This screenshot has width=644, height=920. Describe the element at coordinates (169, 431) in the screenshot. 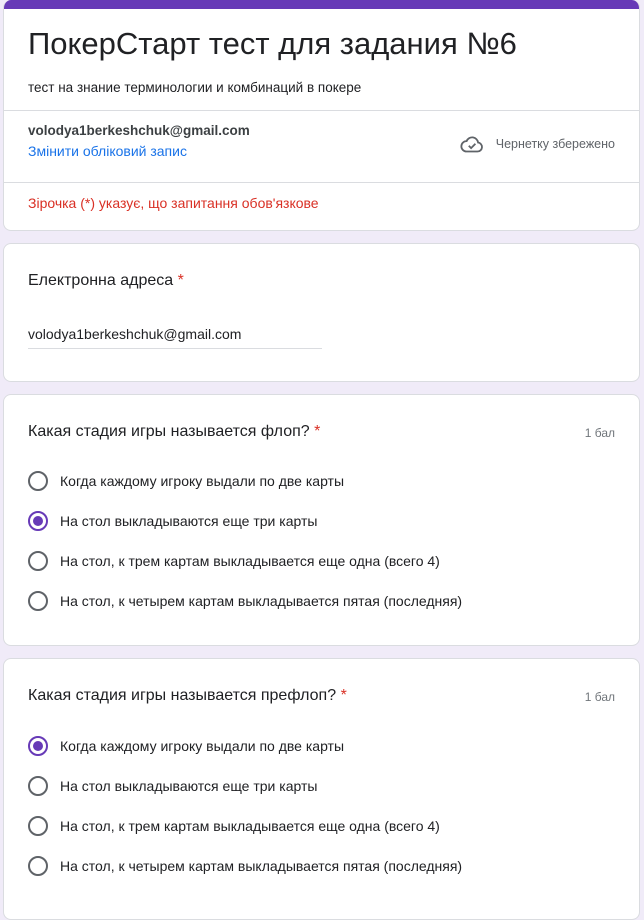

I see `question-title-text: Какая стадия игры называется флоп?` at that location.